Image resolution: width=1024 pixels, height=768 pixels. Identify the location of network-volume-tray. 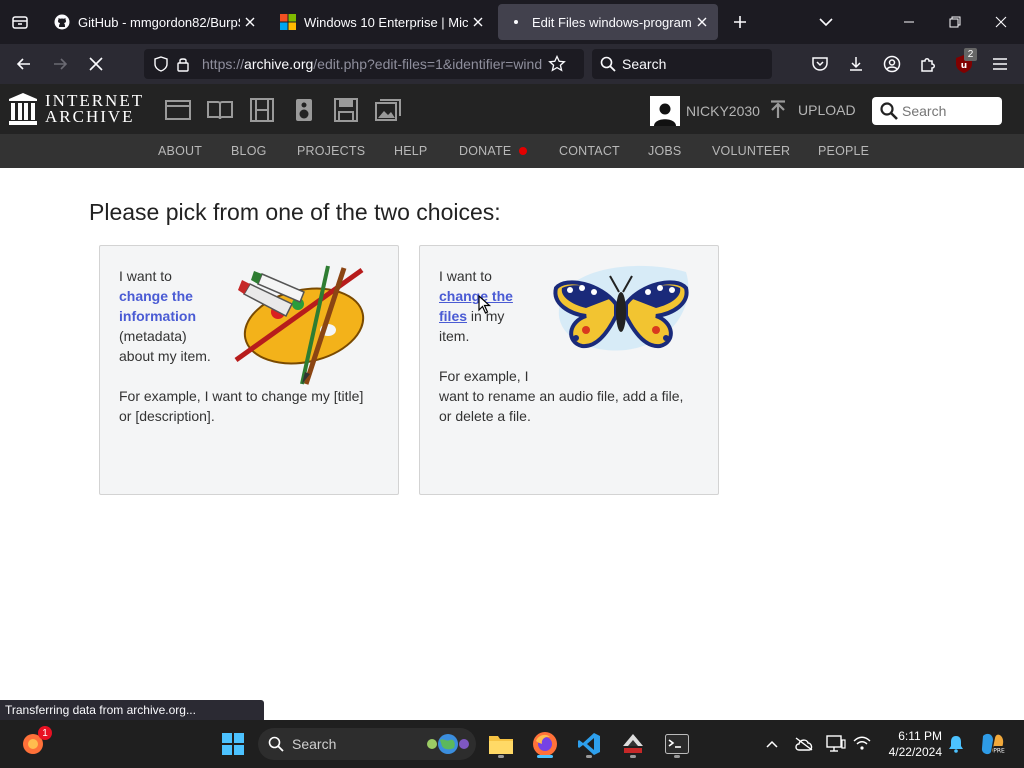
(862, 744).